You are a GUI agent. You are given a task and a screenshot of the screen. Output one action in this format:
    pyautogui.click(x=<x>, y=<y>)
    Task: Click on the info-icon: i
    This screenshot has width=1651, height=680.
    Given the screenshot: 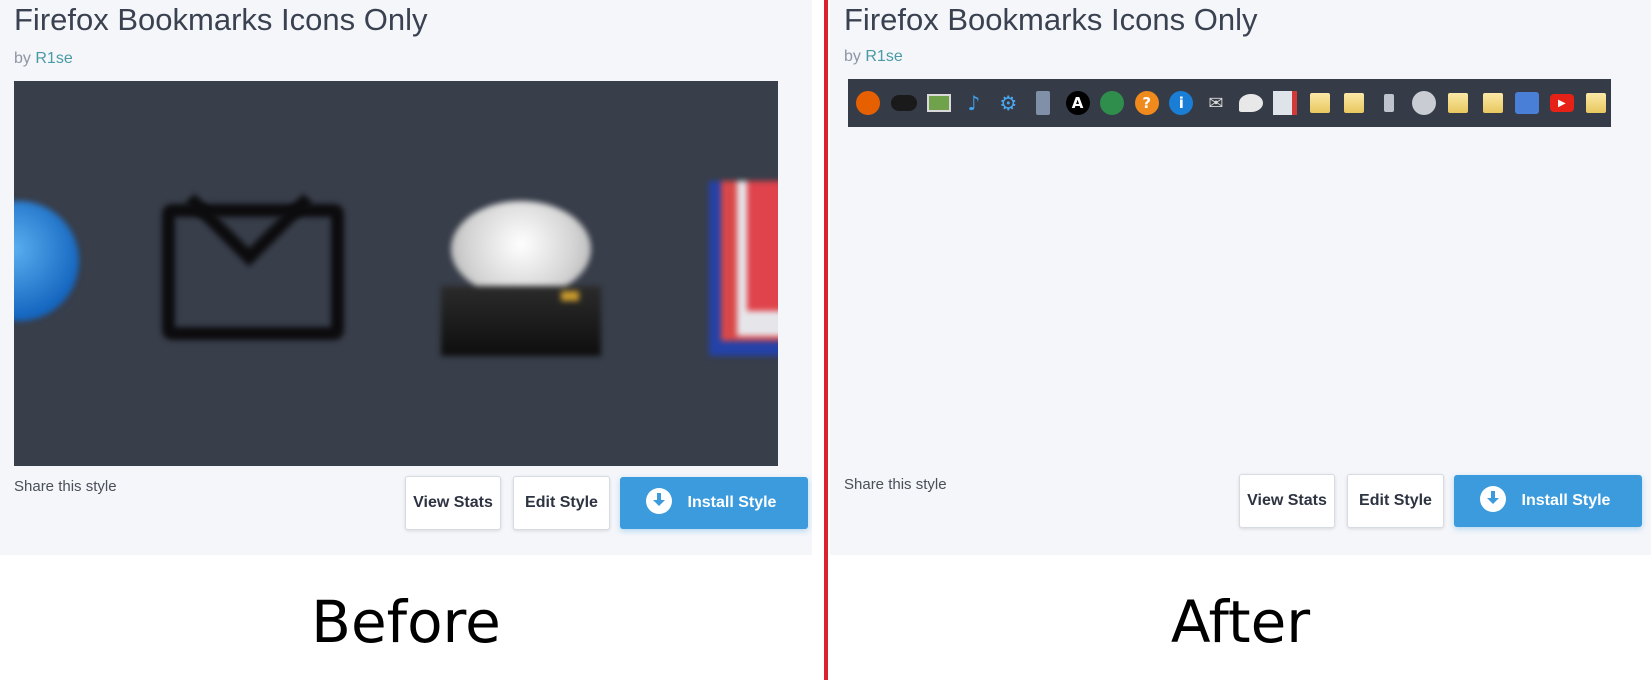 What is the action you would take?
    pyautogui.click(x=1181, y=103)
    